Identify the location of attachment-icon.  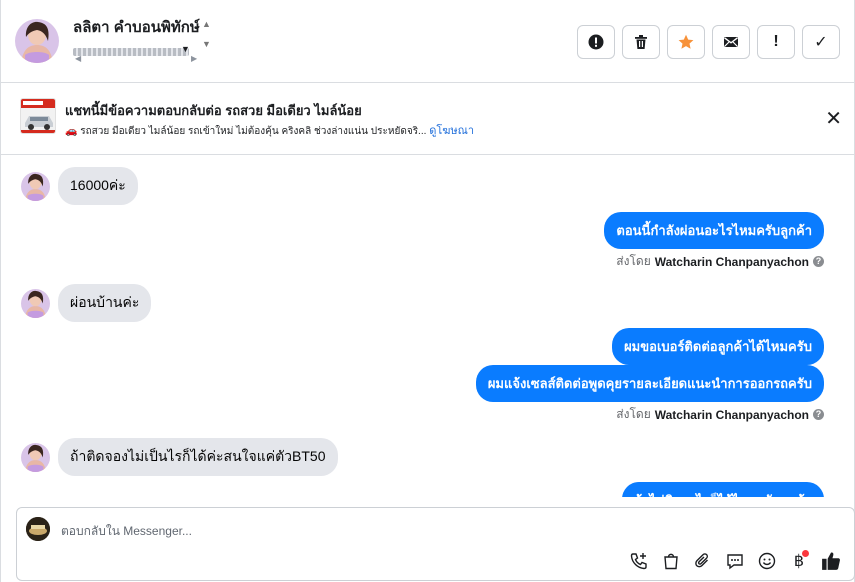
(701, 560).